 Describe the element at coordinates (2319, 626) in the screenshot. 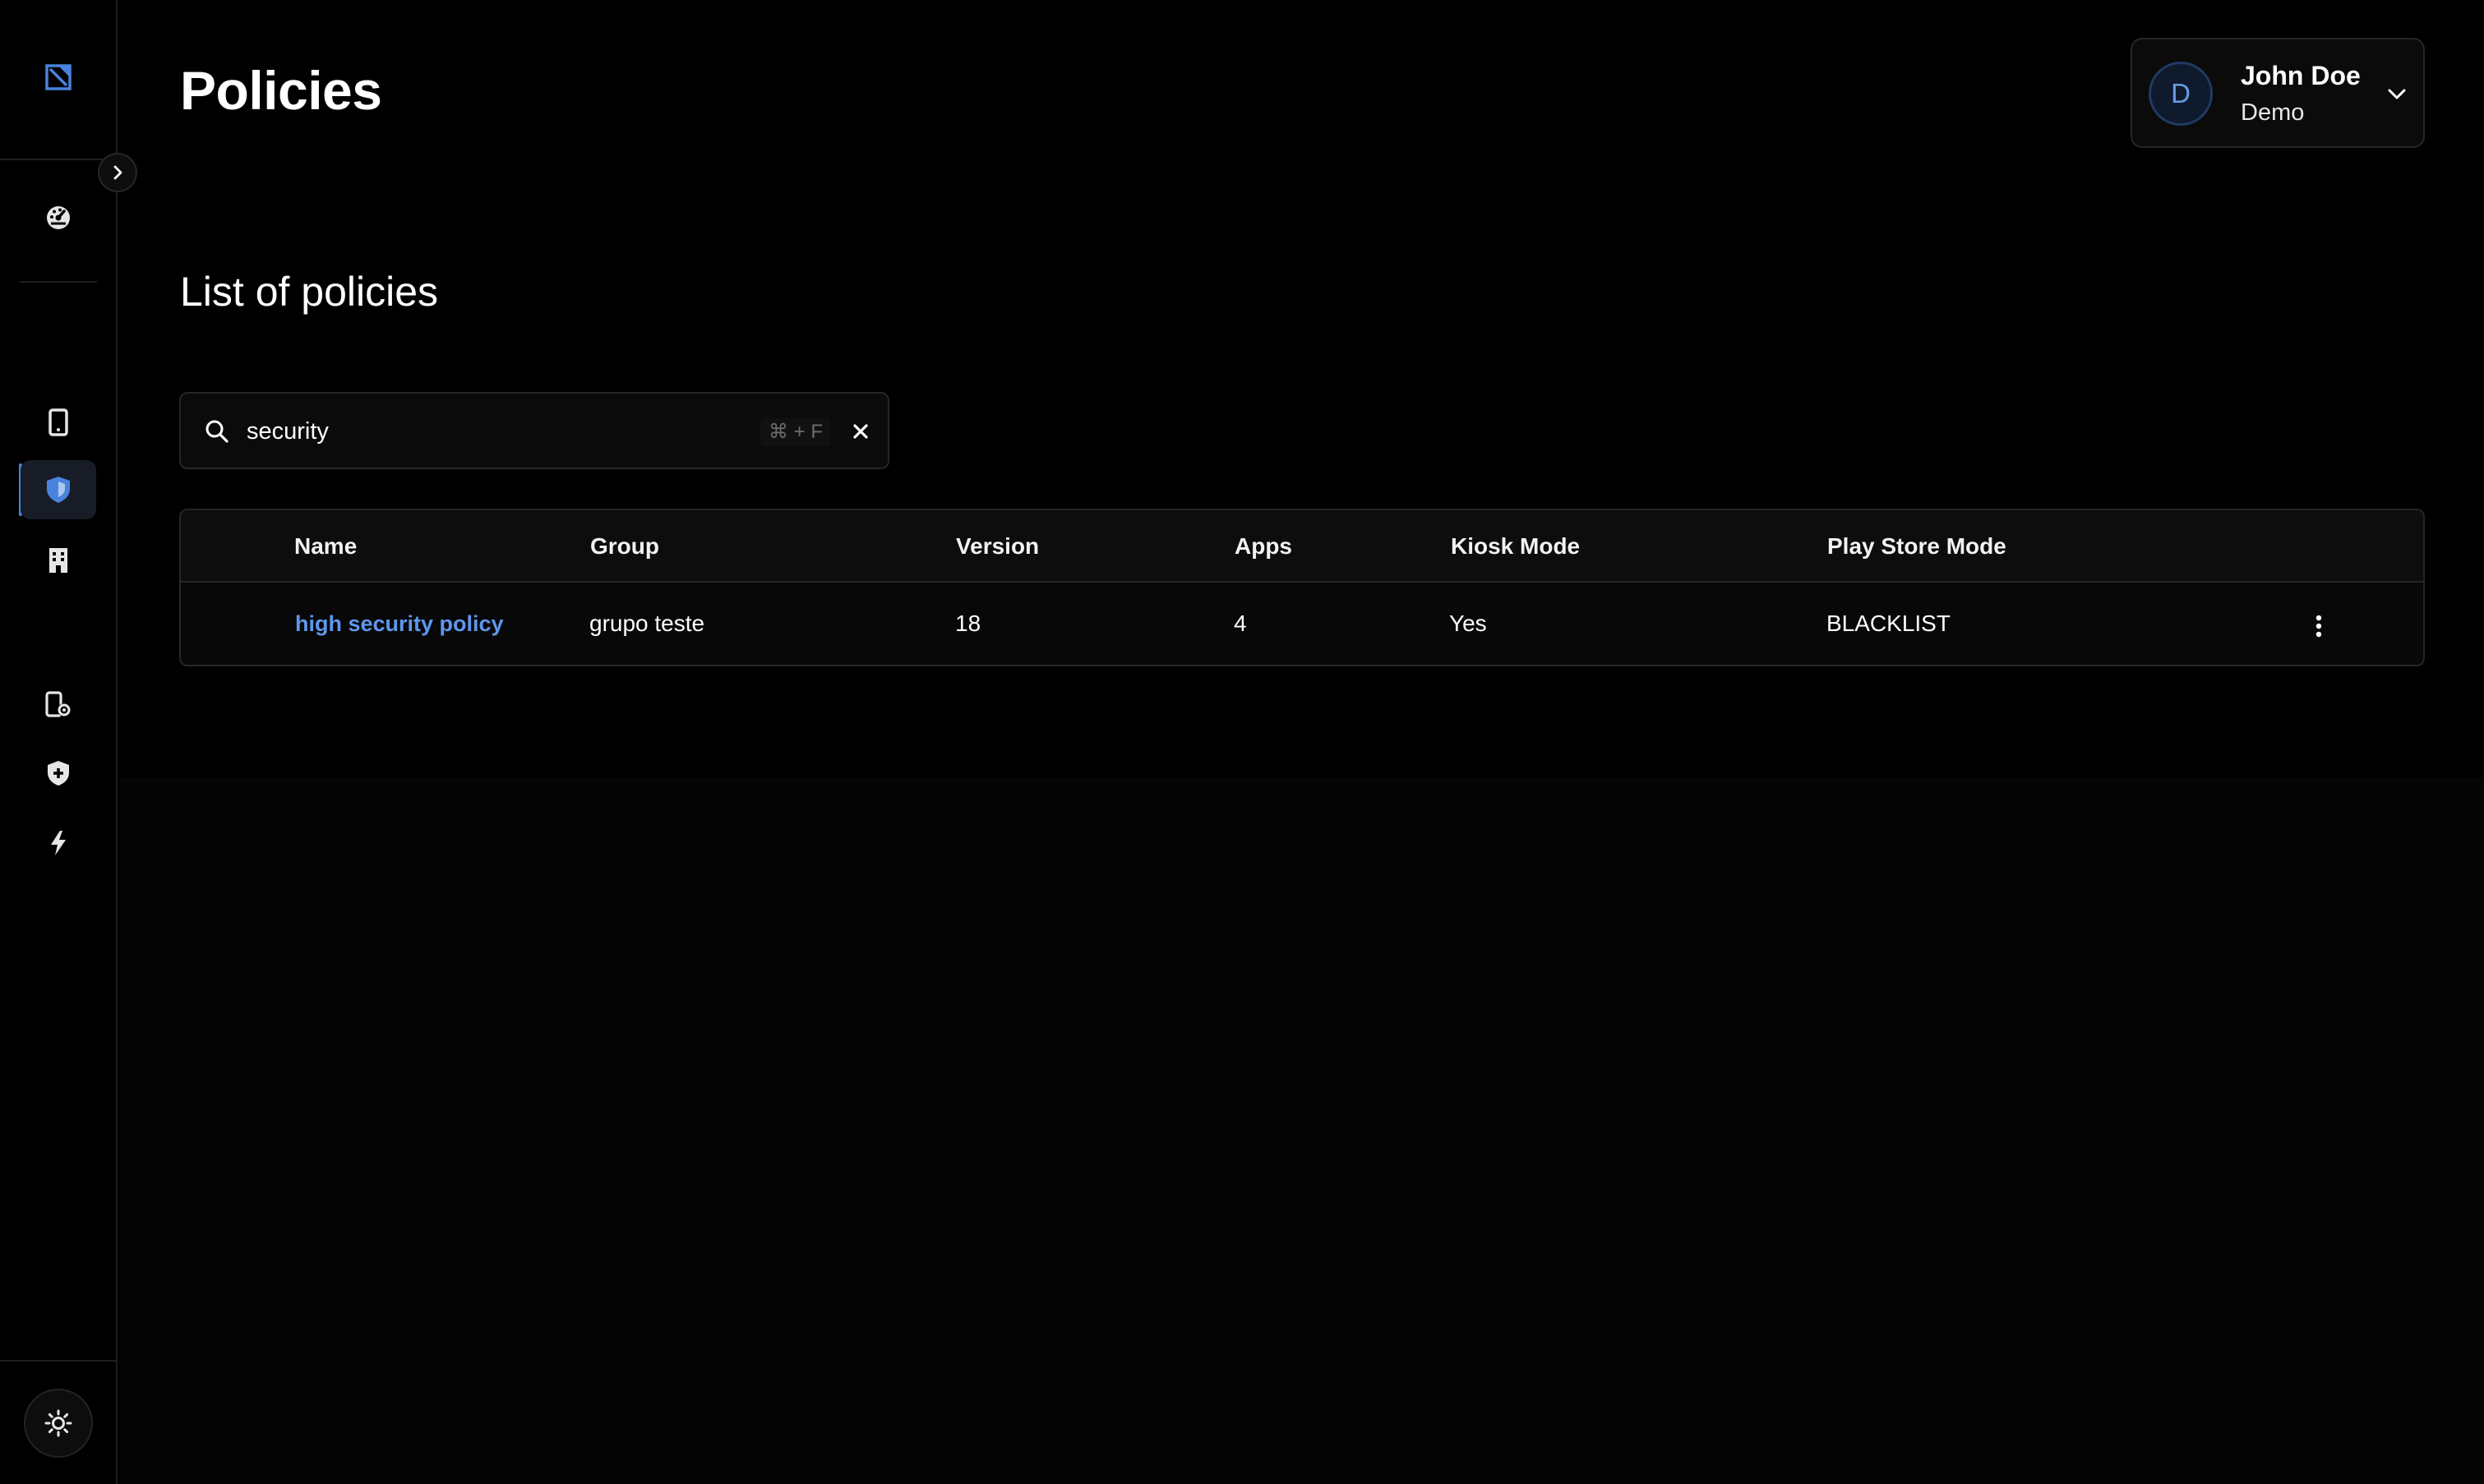

I see `more-vertical-icon` at that location.